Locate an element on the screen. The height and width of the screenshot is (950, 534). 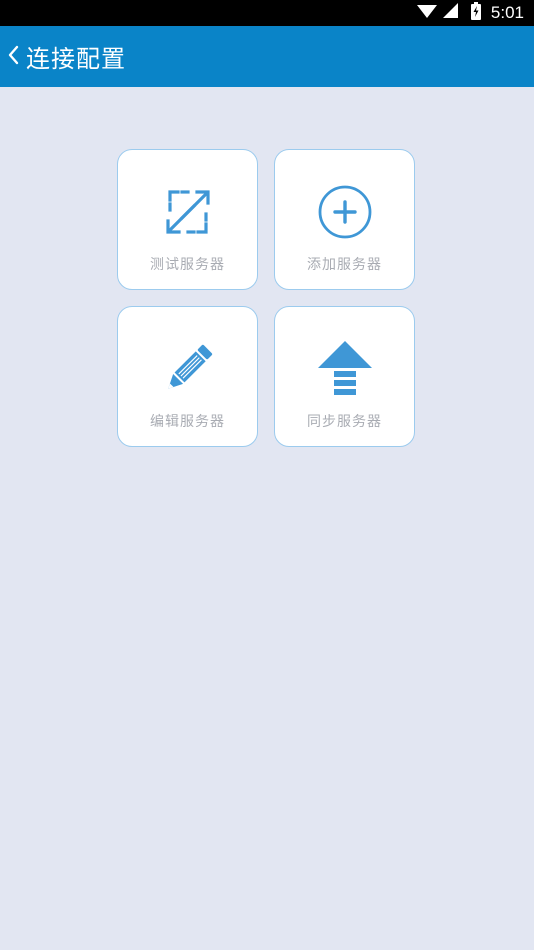
back-button is located at coordinates (13, 56).